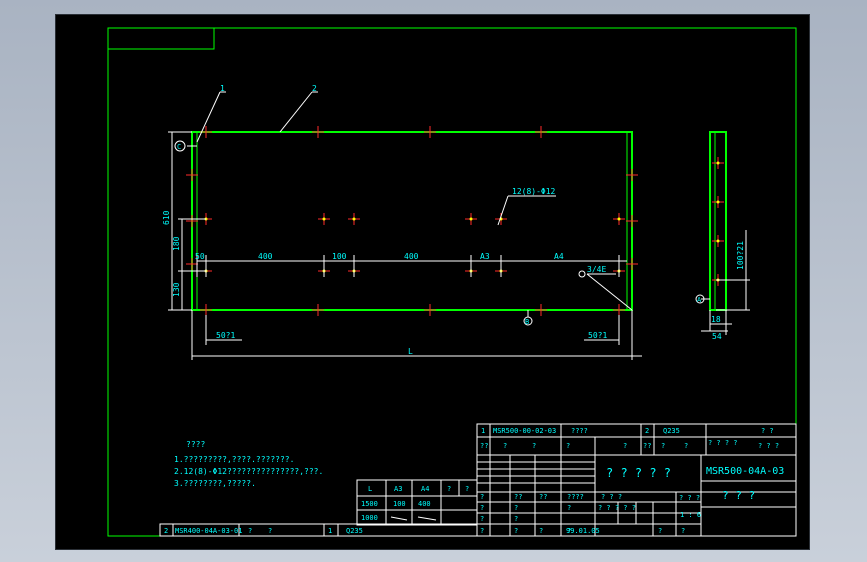 Image resolution: width=867 pixels, height=562 pixels. Describe the element at coordinates (215, 483) in the screenshot. I see `note-3: 3.????????,?????.` at that location.